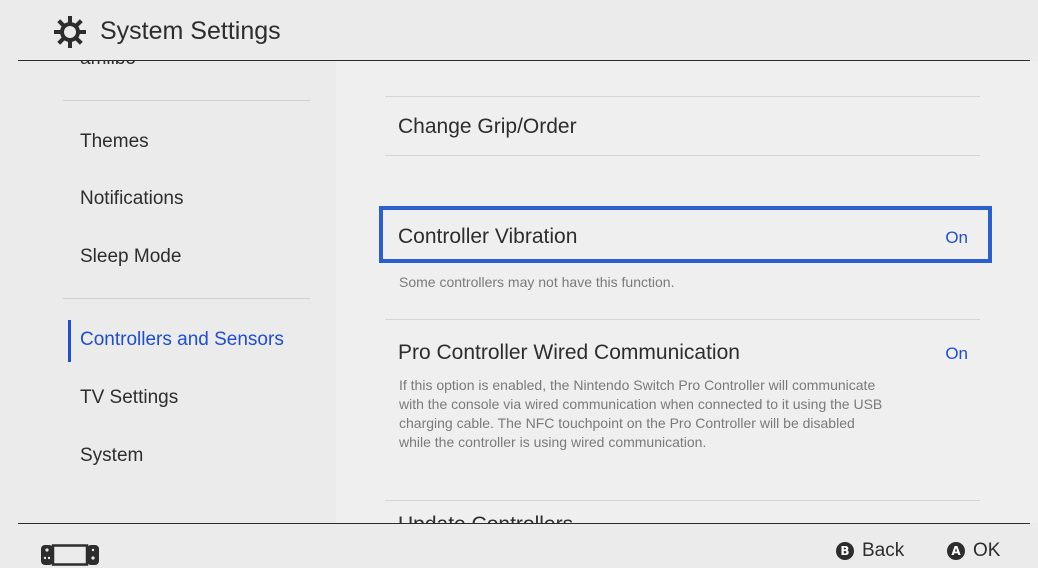  Describe the element at coordinates (190, 31) in the screenshot. I see `page-title: System Settings` at that location.